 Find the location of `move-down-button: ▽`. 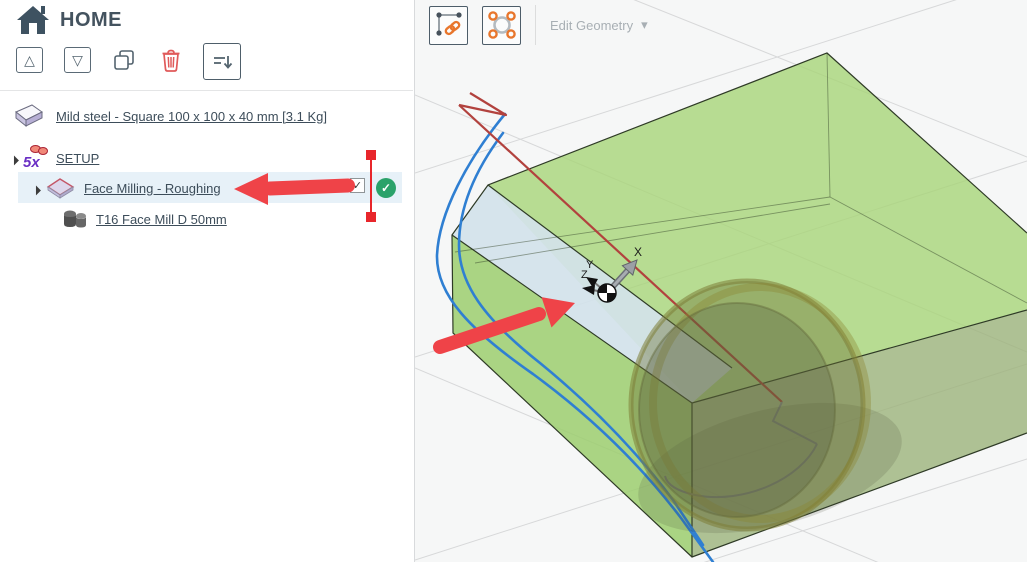

move-down-button: ▽ is located at coordinates (77, 60).